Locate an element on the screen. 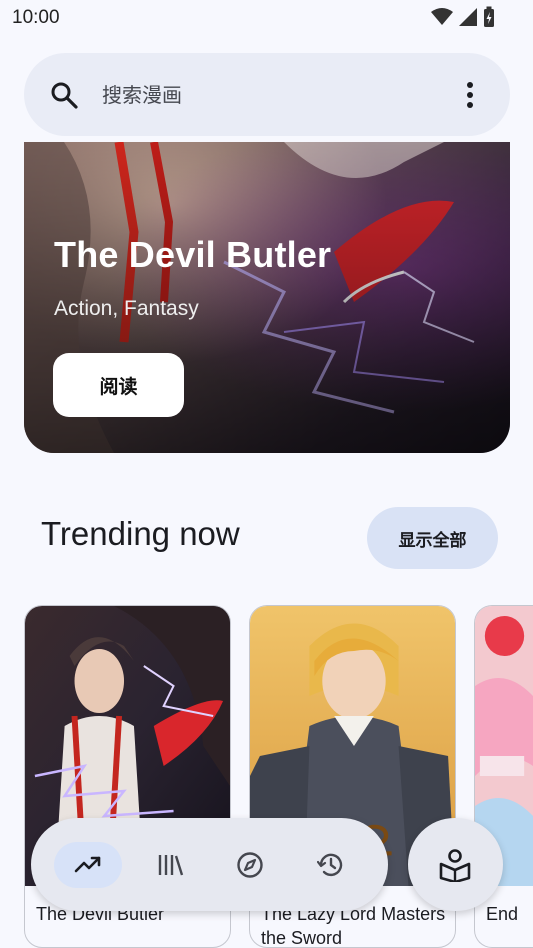 The width and height of the screenshot is (533, 948). featured-title: The Devil Butler is located at coordinates (193, 254).